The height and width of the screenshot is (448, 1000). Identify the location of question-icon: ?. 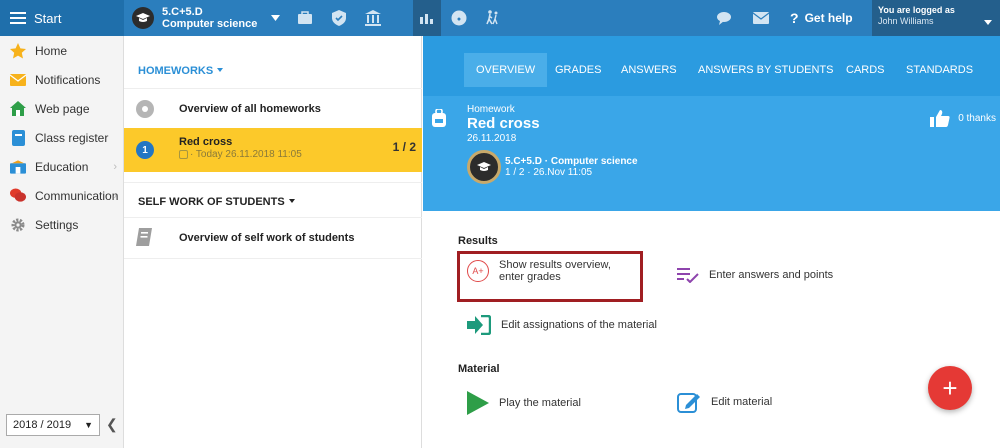
(794, 18).